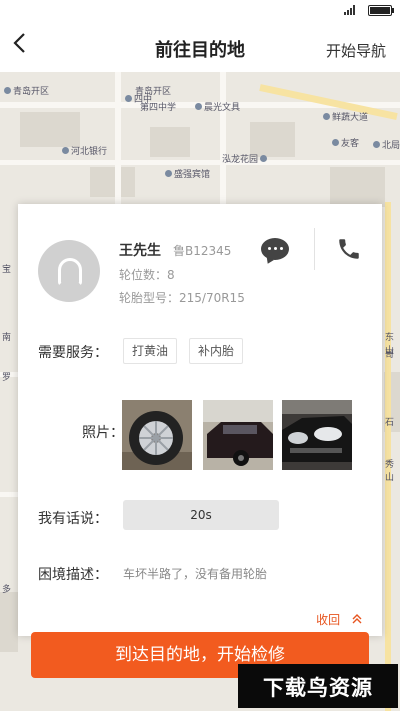 This screenshot has height=711, width=400. Describe the element at coordinates (7, 270) in the screenshot. I see `map-poi: 宝` at that location.